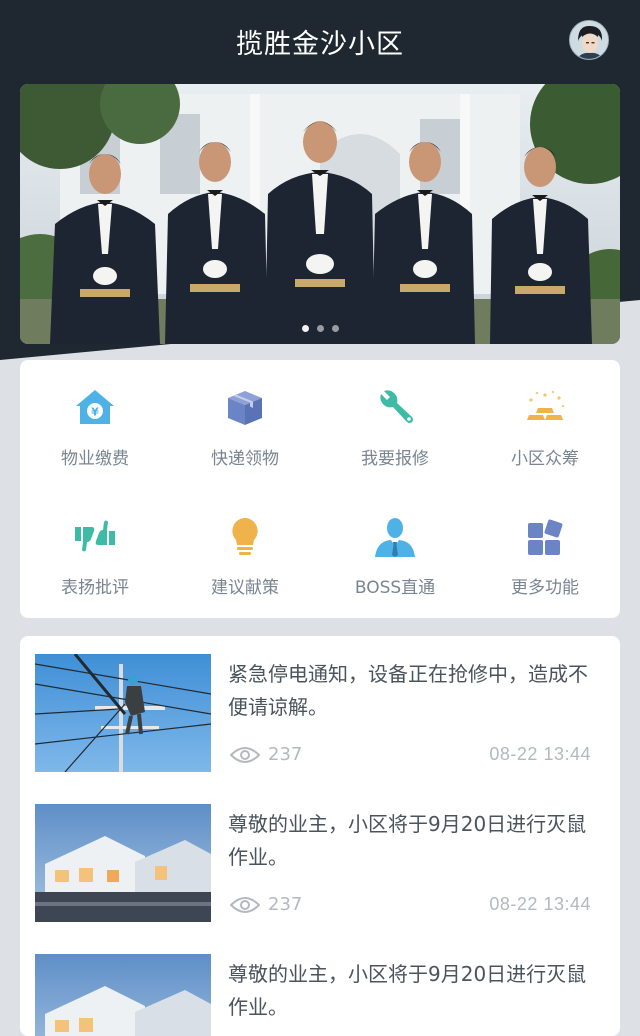  I want to click on service-express: 快递领物, so click(245, 420).